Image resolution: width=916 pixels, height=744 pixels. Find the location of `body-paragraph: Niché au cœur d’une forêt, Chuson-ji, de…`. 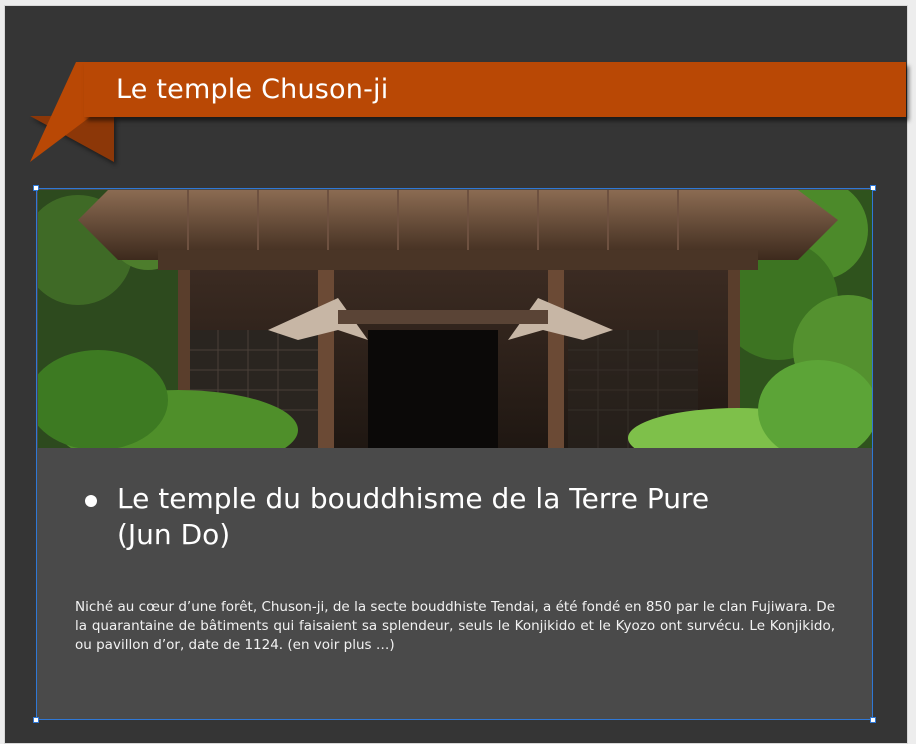

body-paragraph: Niché au cœur d’une forêt, Chuson-ji, de… is located at coordinates (455, 626).